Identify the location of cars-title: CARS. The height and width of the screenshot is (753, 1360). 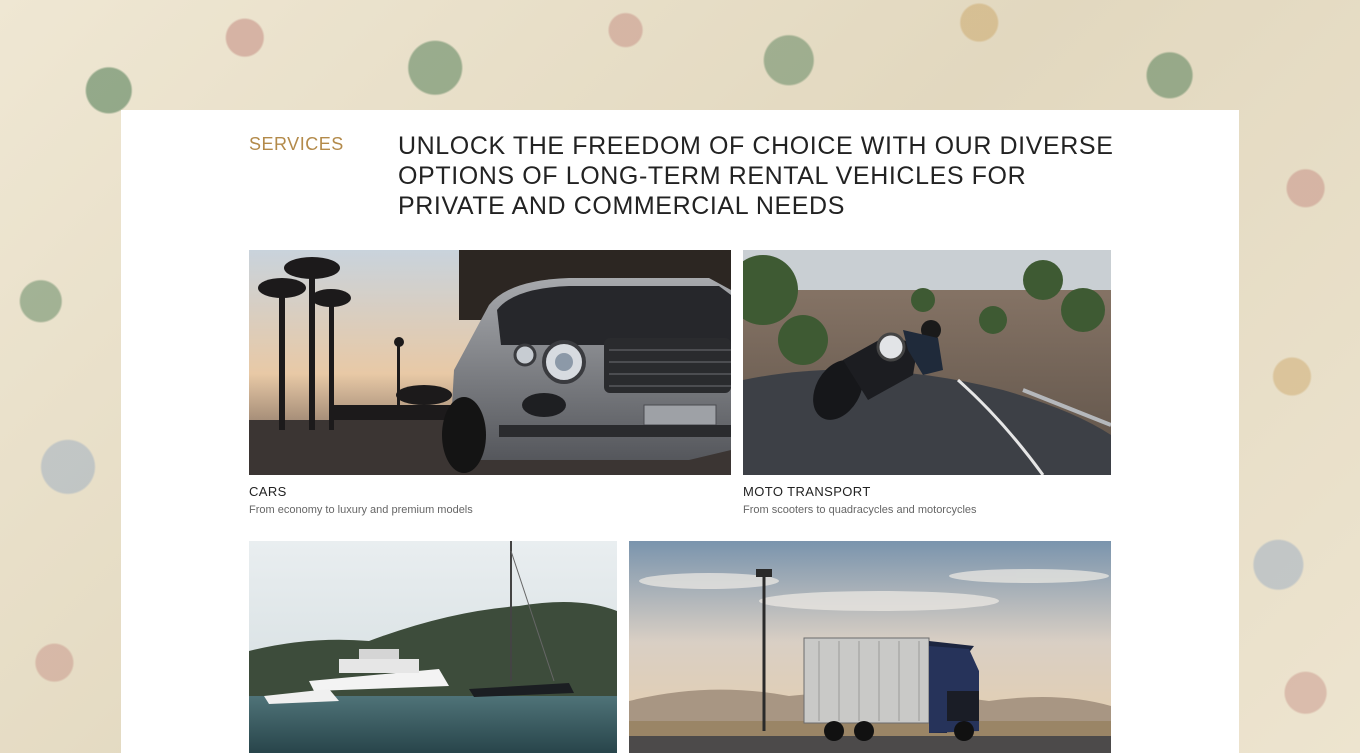
(268, 491).